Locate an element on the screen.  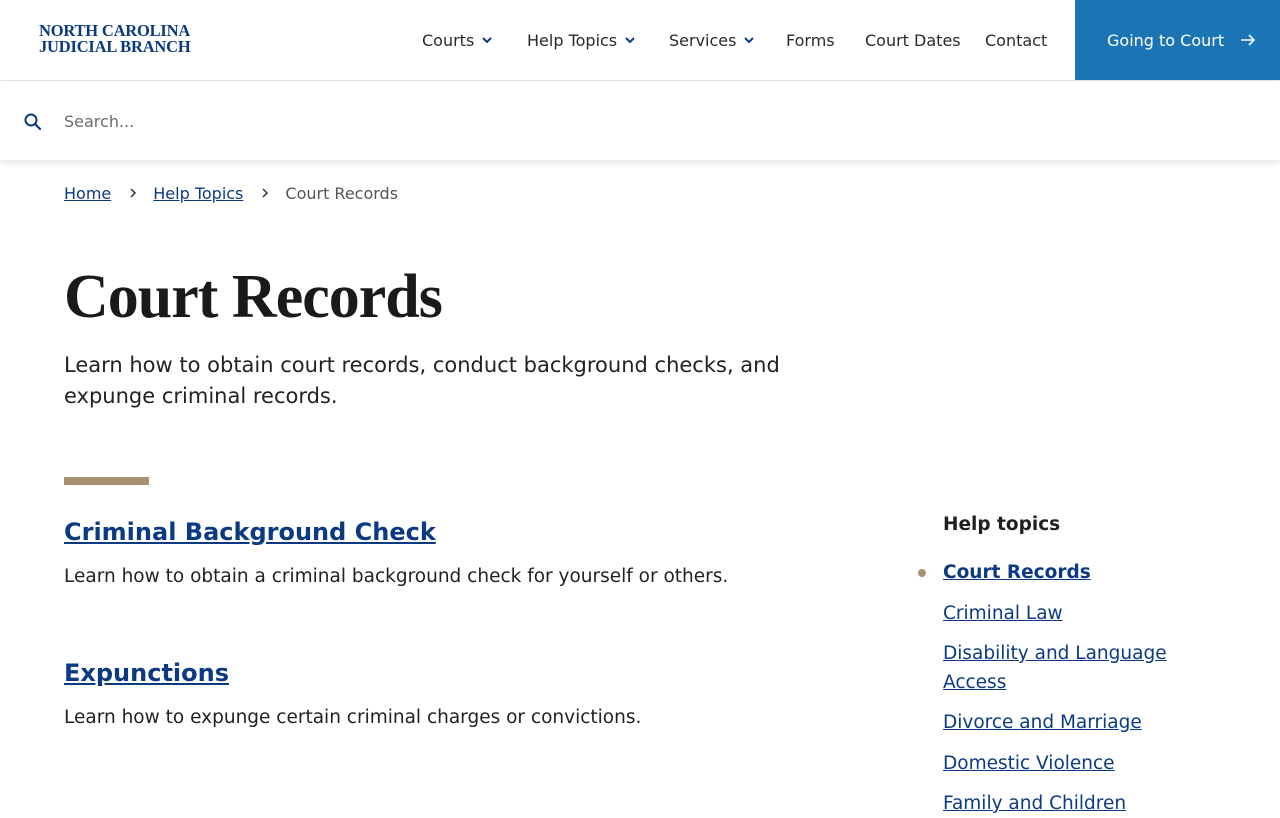
sidebar-link-criminal-law: Criminal Law is located at coordinates (1003, 613).